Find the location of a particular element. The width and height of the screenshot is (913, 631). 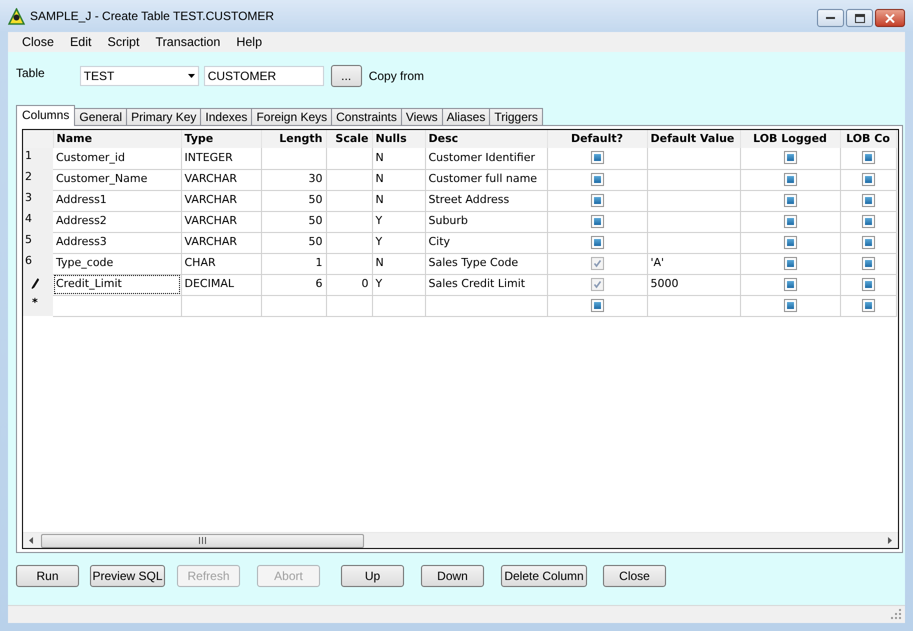

menu-item: Close is located at coordinates (38, 42).